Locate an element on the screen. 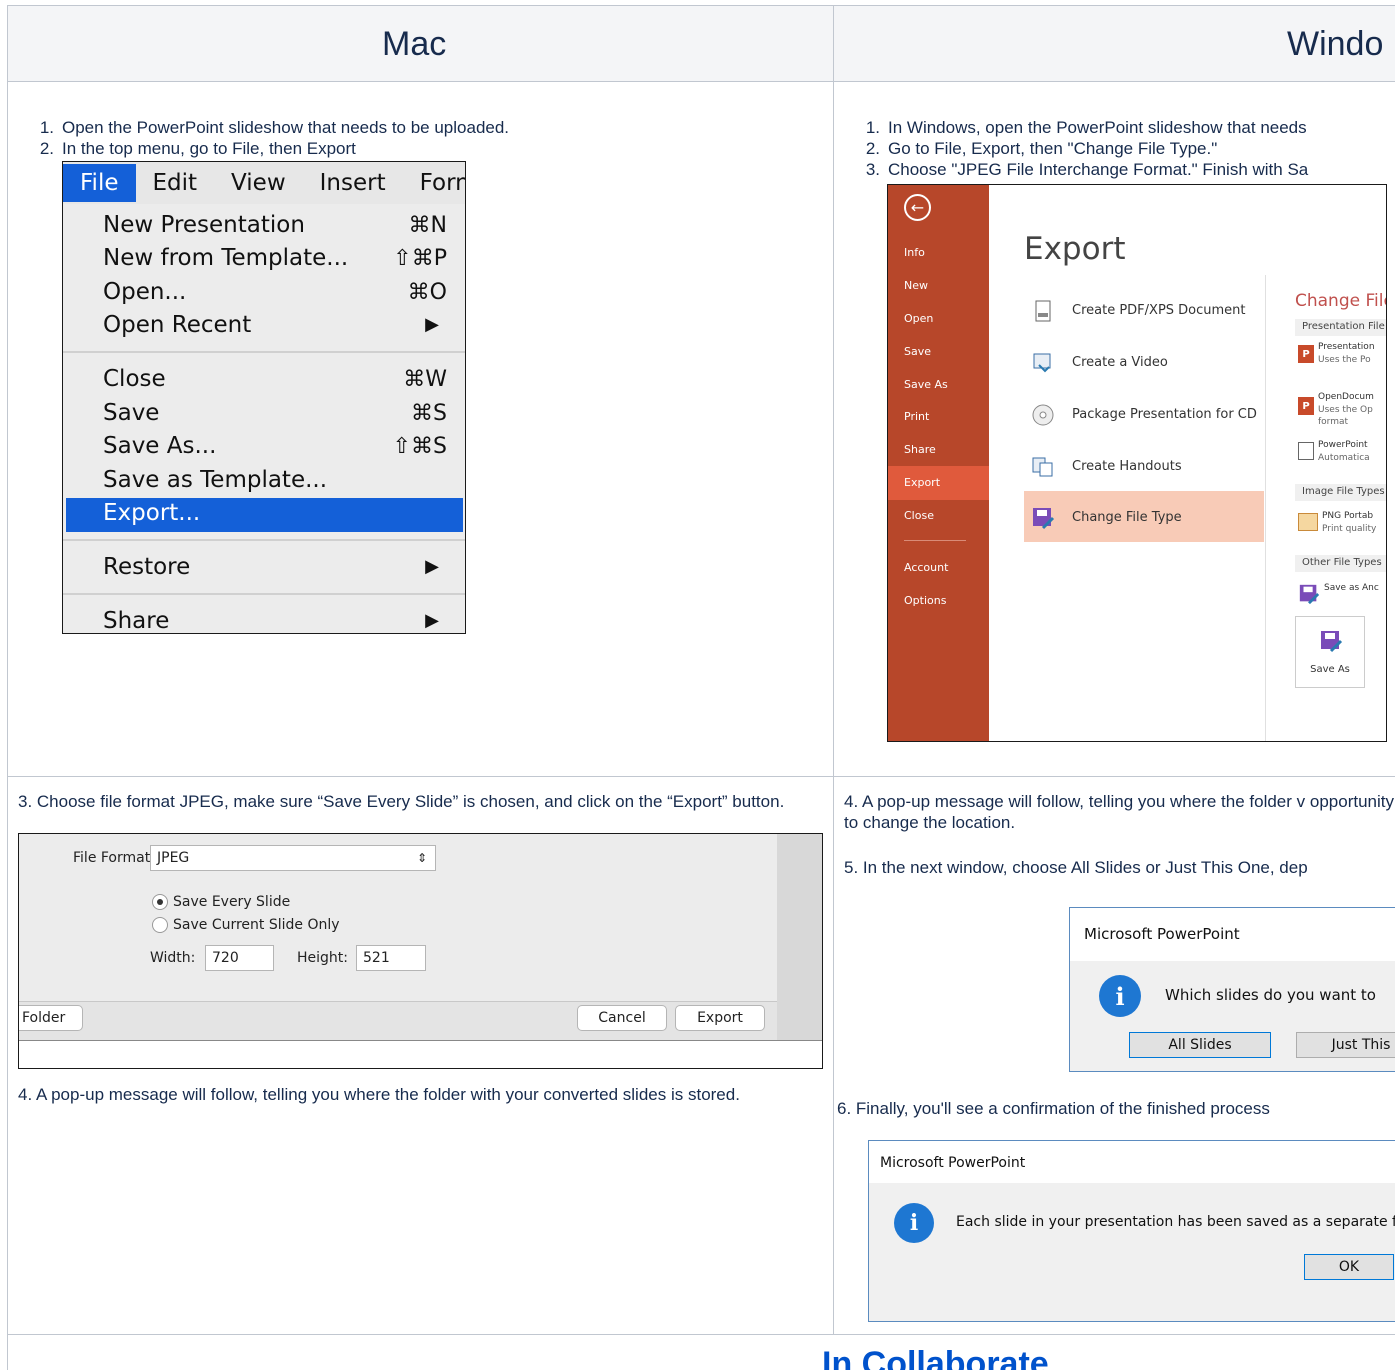  file-format-label: File Format: is located at coordinates (114, 858).